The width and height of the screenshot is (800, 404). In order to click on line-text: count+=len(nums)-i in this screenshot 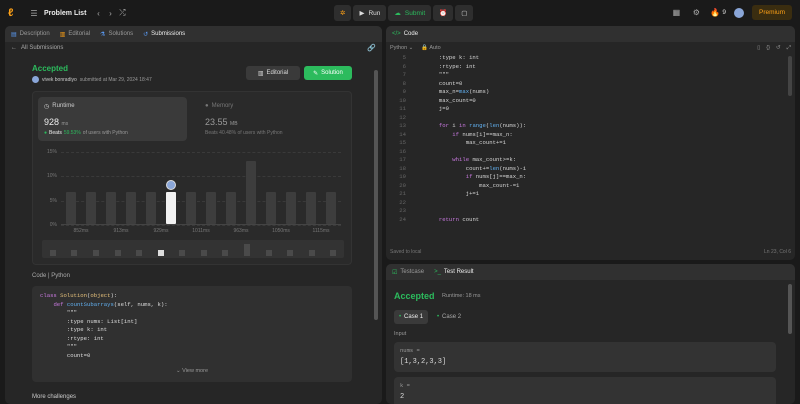, I will do `click(469, 168)`.